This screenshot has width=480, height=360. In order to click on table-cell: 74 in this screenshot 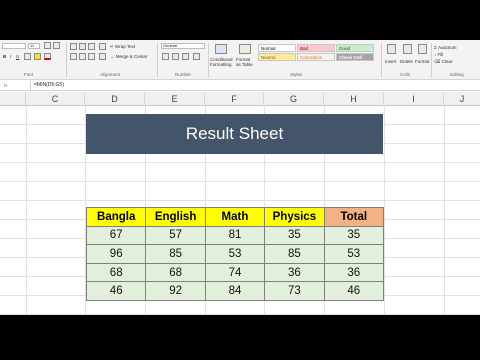, I will do `click(235, 272)`.